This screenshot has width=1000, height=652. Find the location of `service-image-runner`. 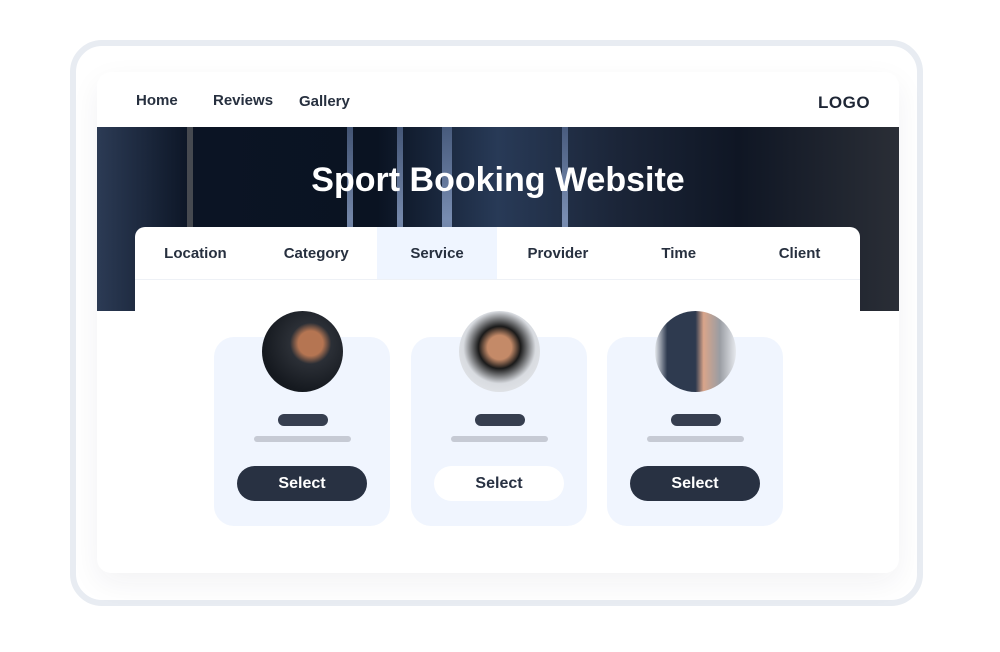

service-image-runner is located at coordinates (499, 351).